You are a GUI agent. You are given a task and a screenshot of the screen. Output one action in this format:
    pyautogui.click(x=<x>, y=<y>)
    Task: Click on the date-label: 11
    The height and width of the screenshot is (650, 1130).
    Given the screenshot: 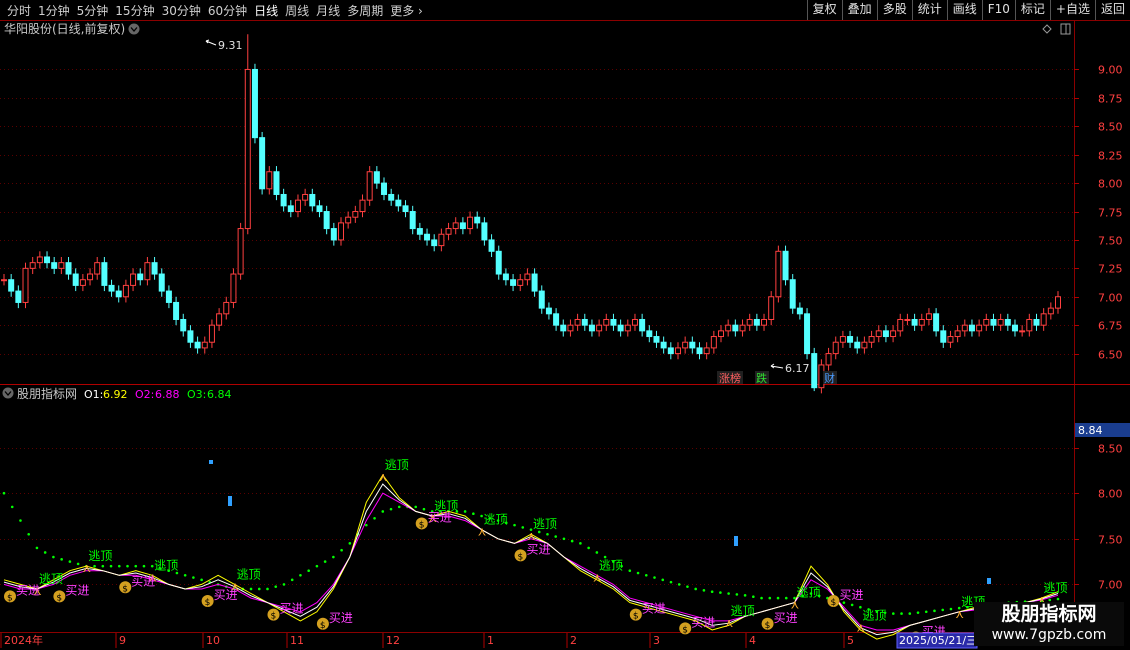 What is the action you would take?
    pyautogui.click(x=297, y=640)
    